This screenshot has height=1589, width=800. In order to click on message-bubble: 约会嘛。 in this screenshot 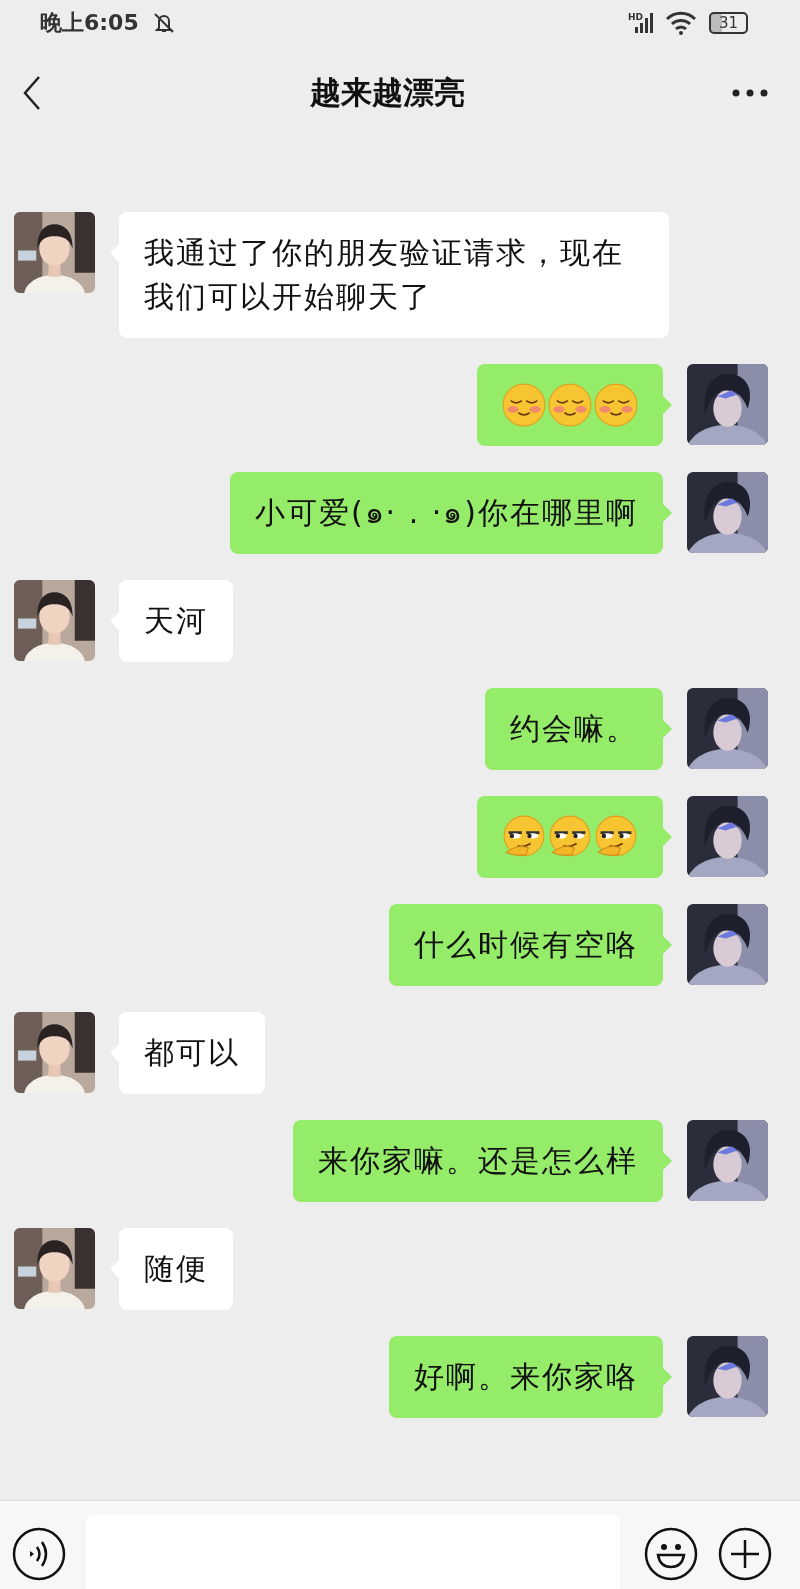, I will do `click(574, 729)`.